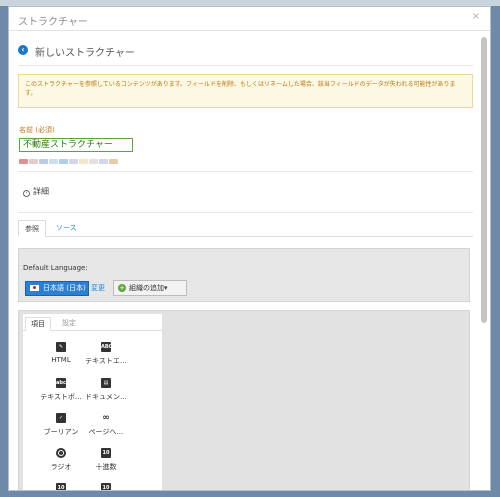 The width and height of the screenshot is (500, 497). Describe the element at coordinates (53, 22) in the screenshot. I see `modal-title: ストラクチャー` at that location.